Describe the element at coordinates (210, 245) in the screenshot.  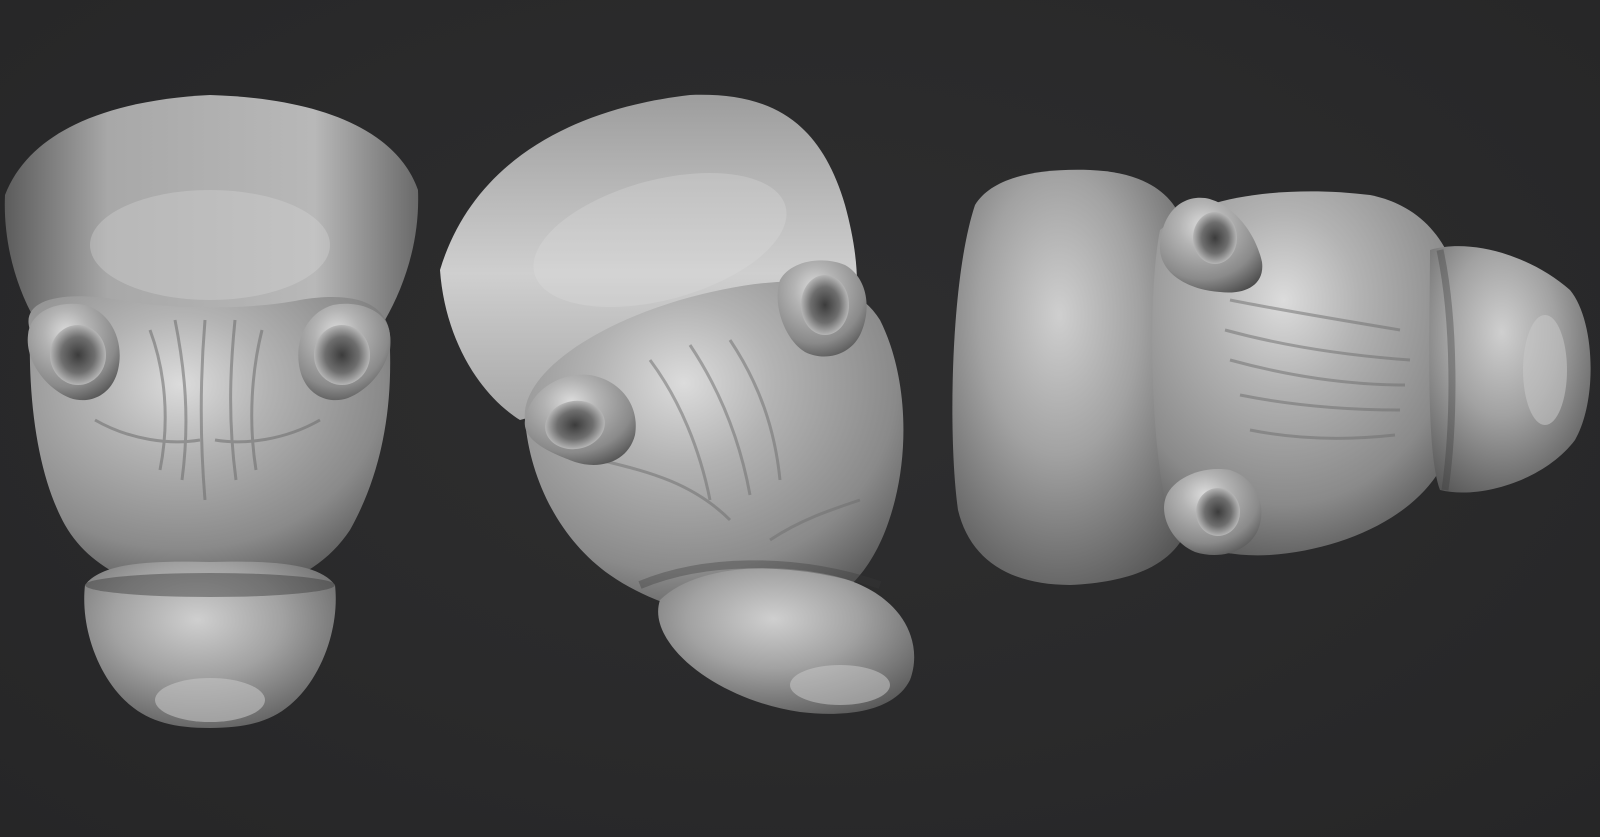
I see `neck-highlight` at that location.